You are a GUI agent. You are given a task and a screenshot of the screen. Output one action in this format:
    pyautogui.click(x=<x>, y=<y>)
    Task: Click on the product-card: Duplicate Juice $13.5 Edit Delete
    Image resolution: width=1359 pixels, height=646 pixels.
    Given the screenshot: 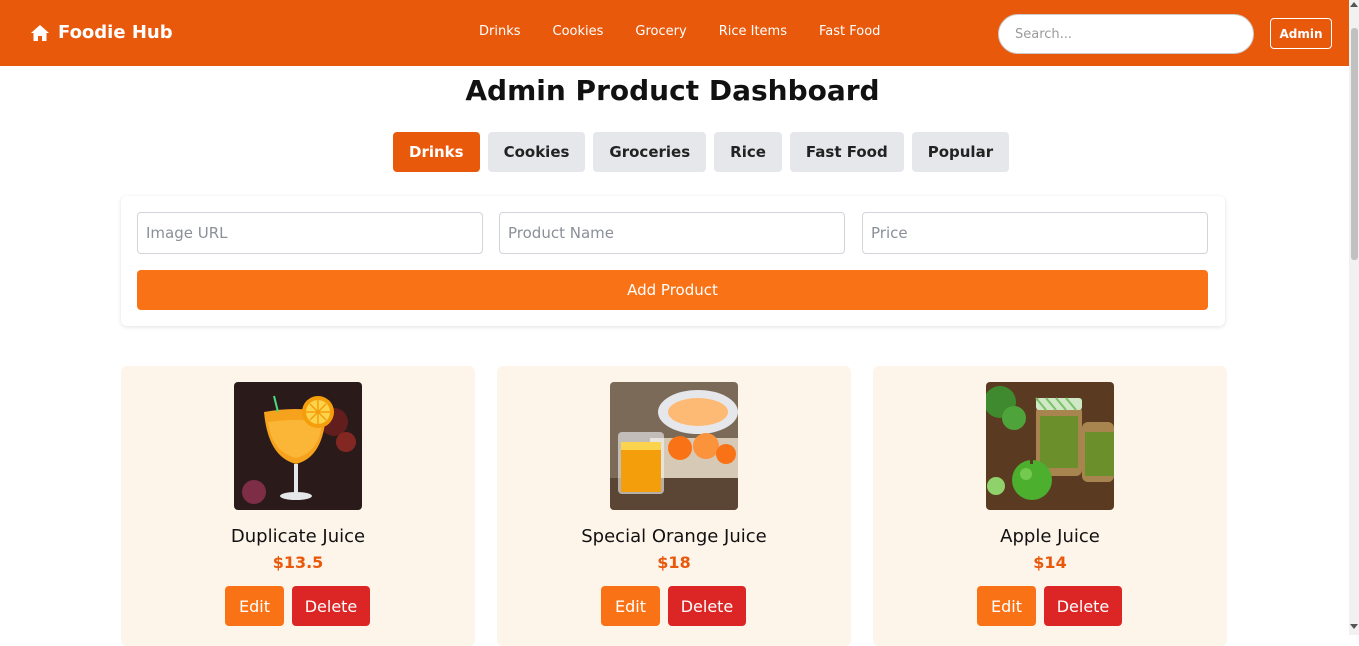 What is the action you would take?
    pyautogui.click(x=298, y=506)
    